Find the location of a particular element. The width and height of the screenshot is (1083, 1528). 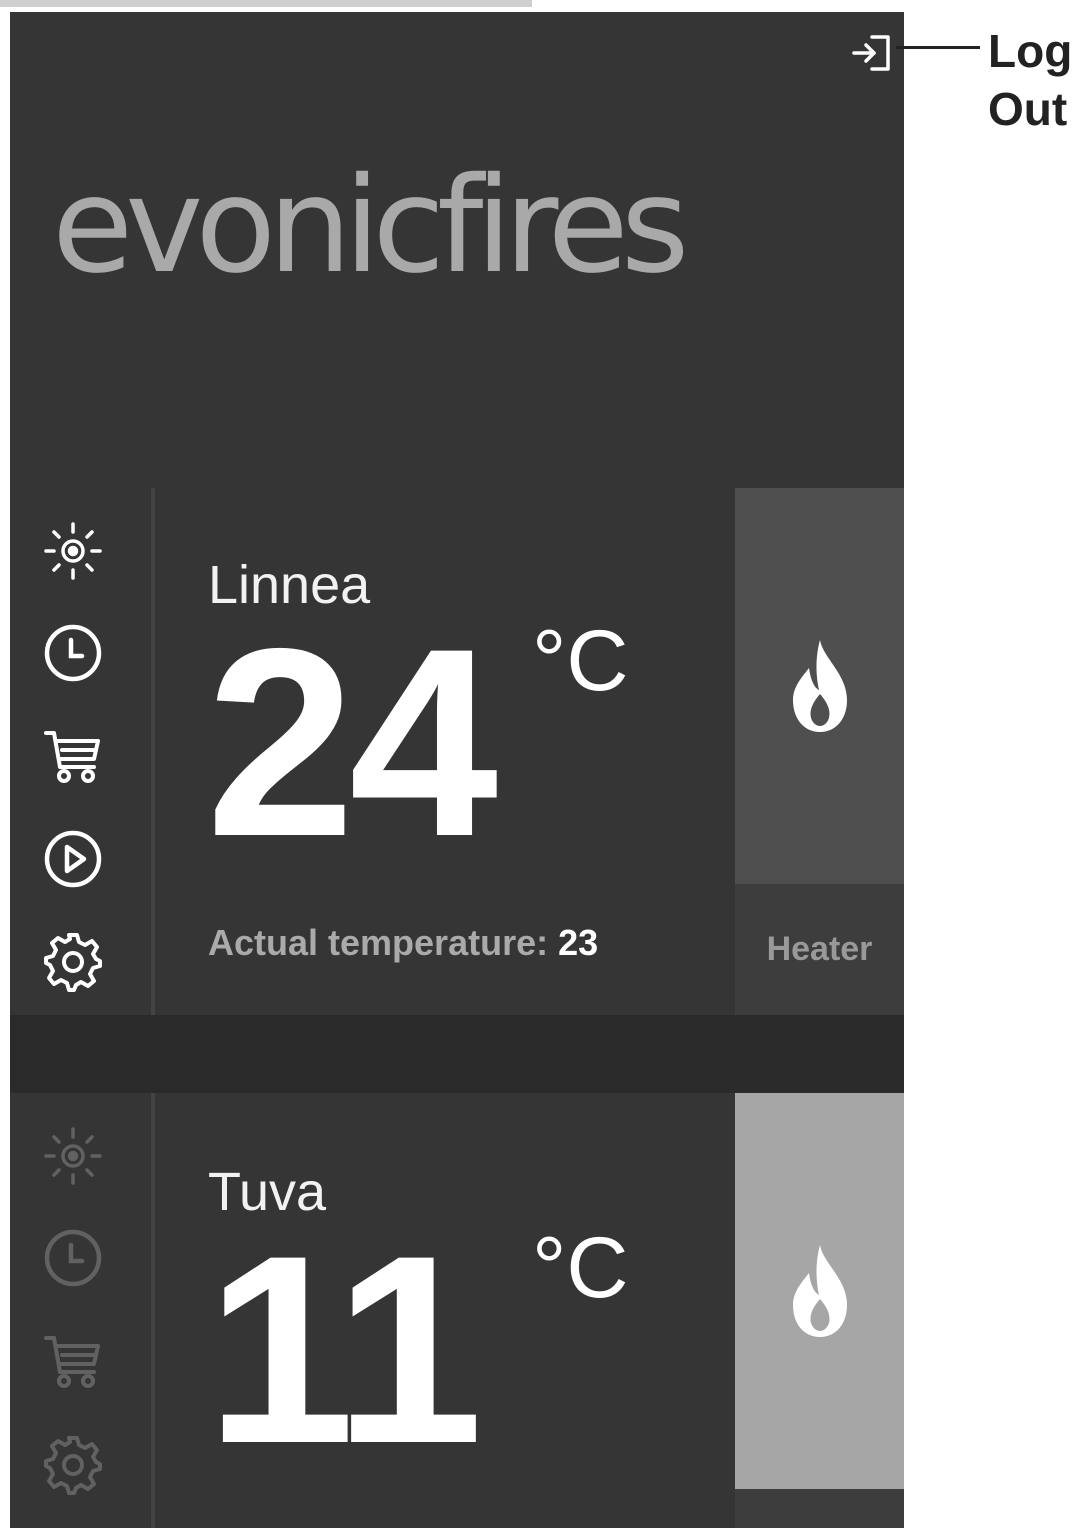

set-temperature: 11 is located at coordinates (344, 1349).